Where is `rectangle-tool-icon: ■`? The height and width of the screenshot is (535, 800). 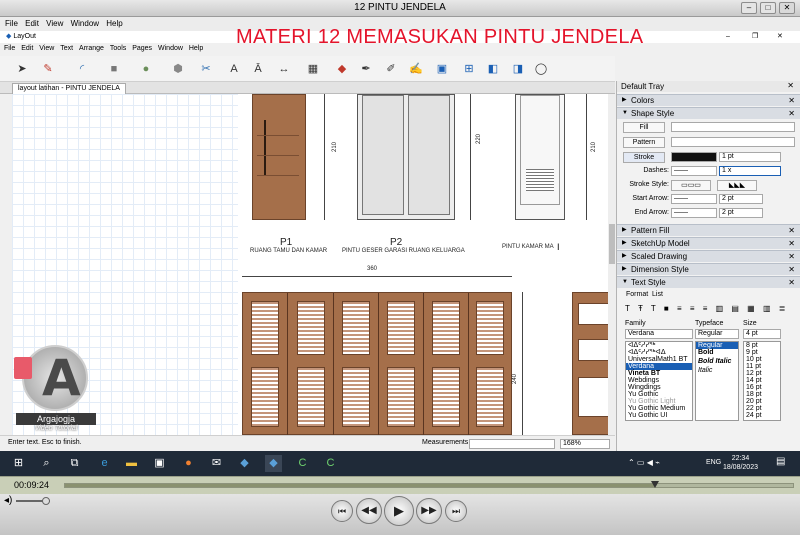
rectangle-tool-icon: ■ is located at coordinates (114, 69).